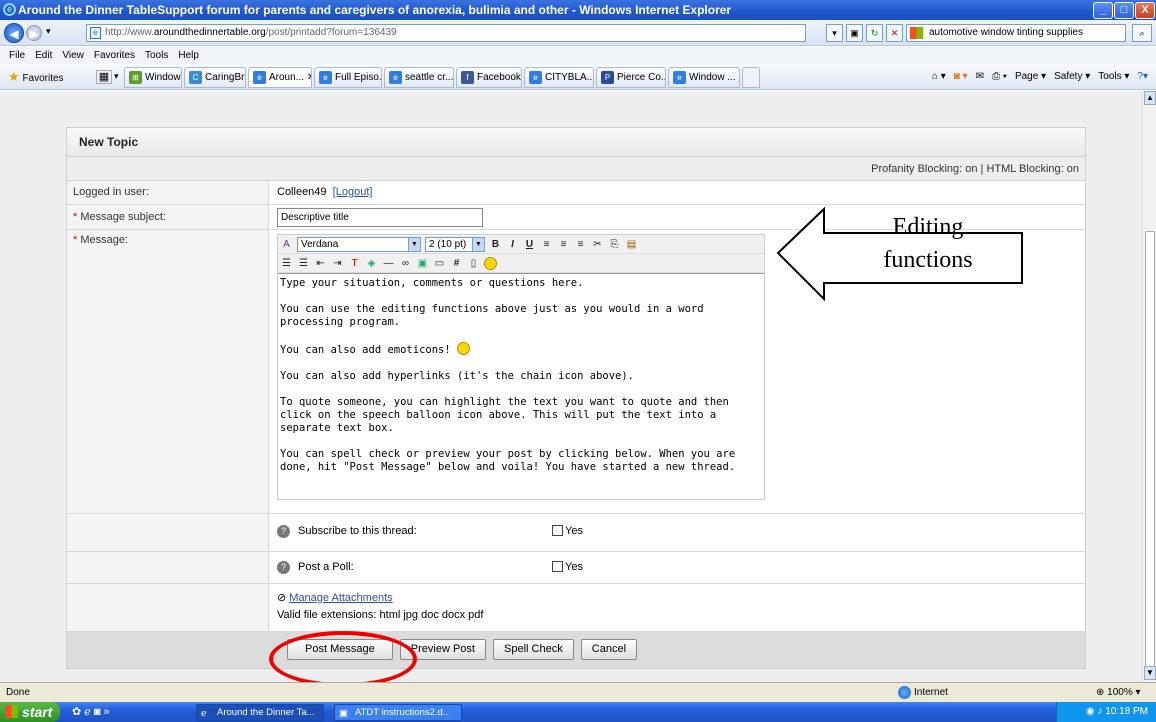 This screenshot has width=1156, height=722. Describe the element at coordinates (343, 713) in the screenshot. I see `word-doc-icon: ▣` at that location.